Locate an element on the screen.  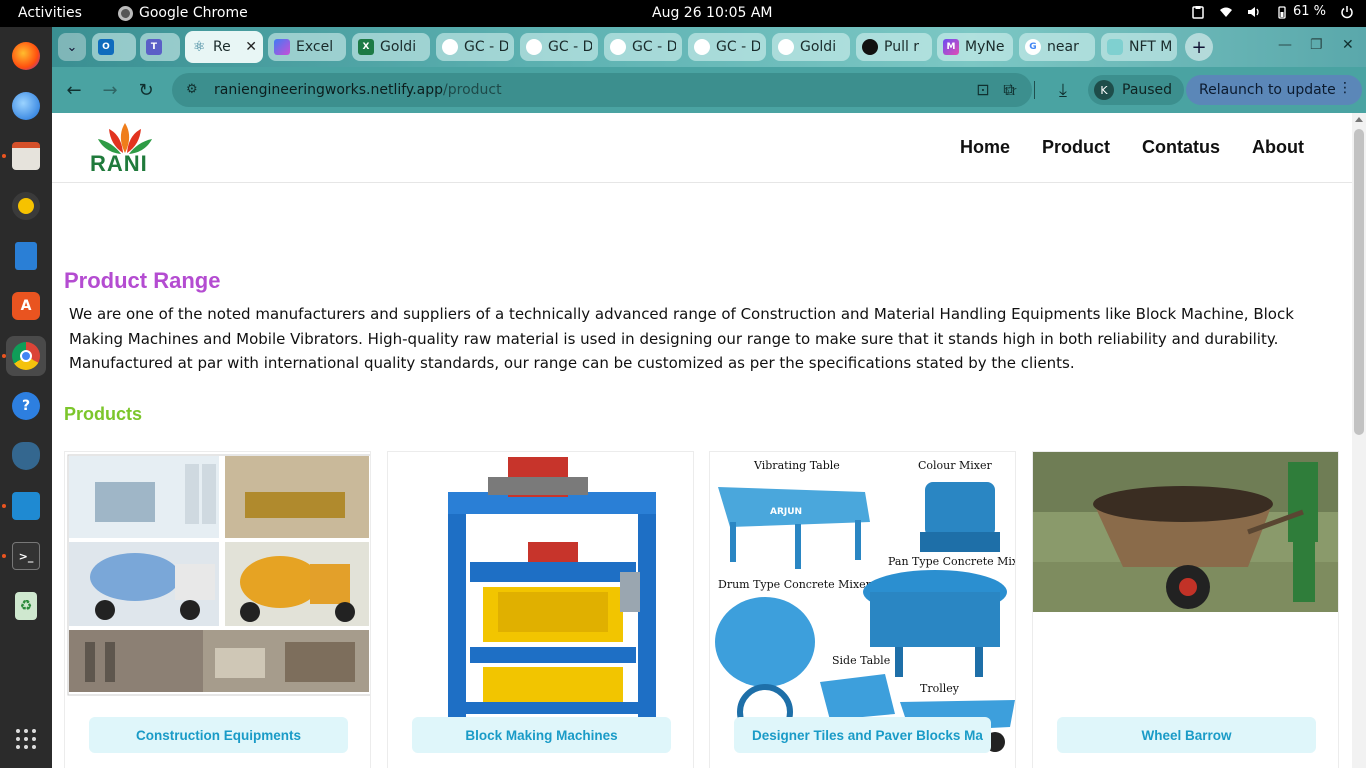
postgres-icon is located at coordinates (26, 456).